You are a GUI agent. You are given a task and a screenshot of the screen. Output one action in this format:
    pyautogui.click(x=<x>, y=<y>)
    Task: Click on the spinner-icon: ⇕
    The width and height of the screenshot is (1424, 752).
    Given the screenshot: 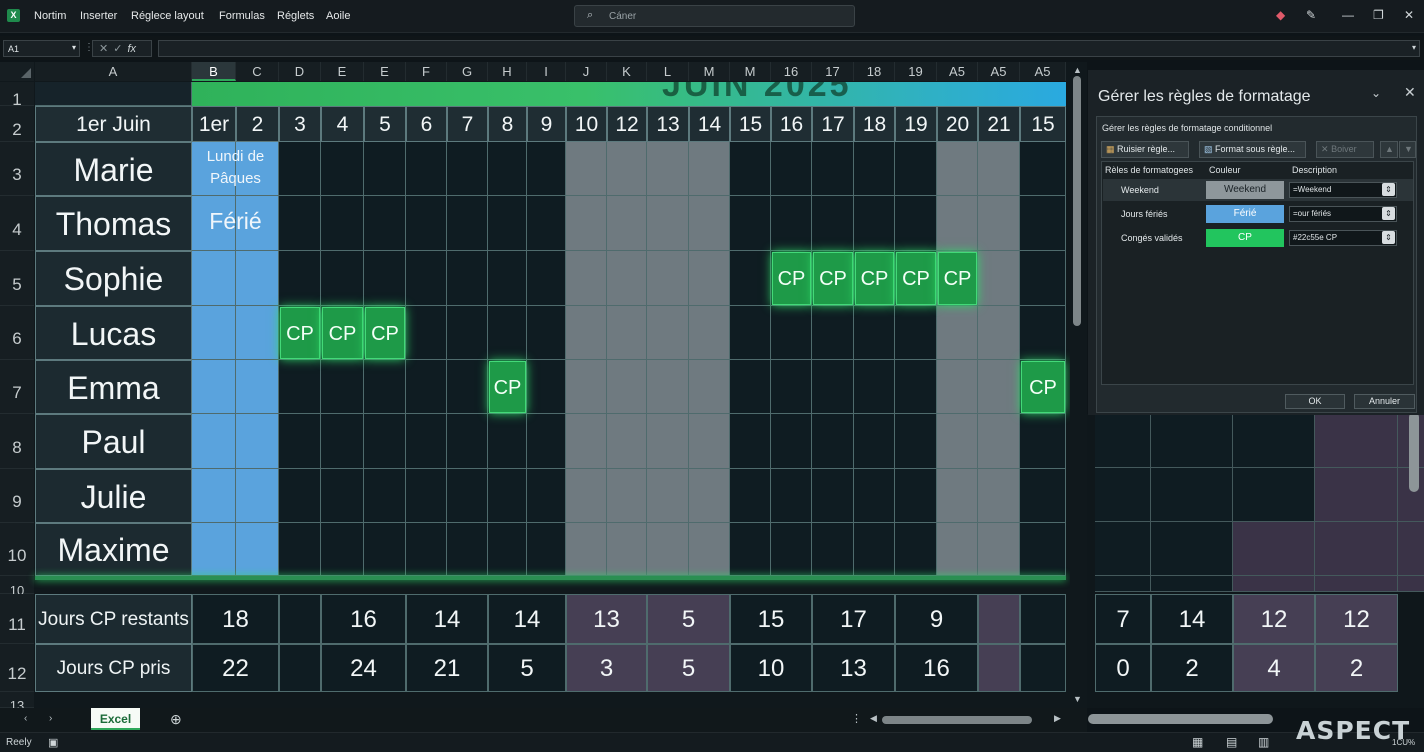 What is the action you would take?
    pyautogui.click(x=1388, y=189)
    